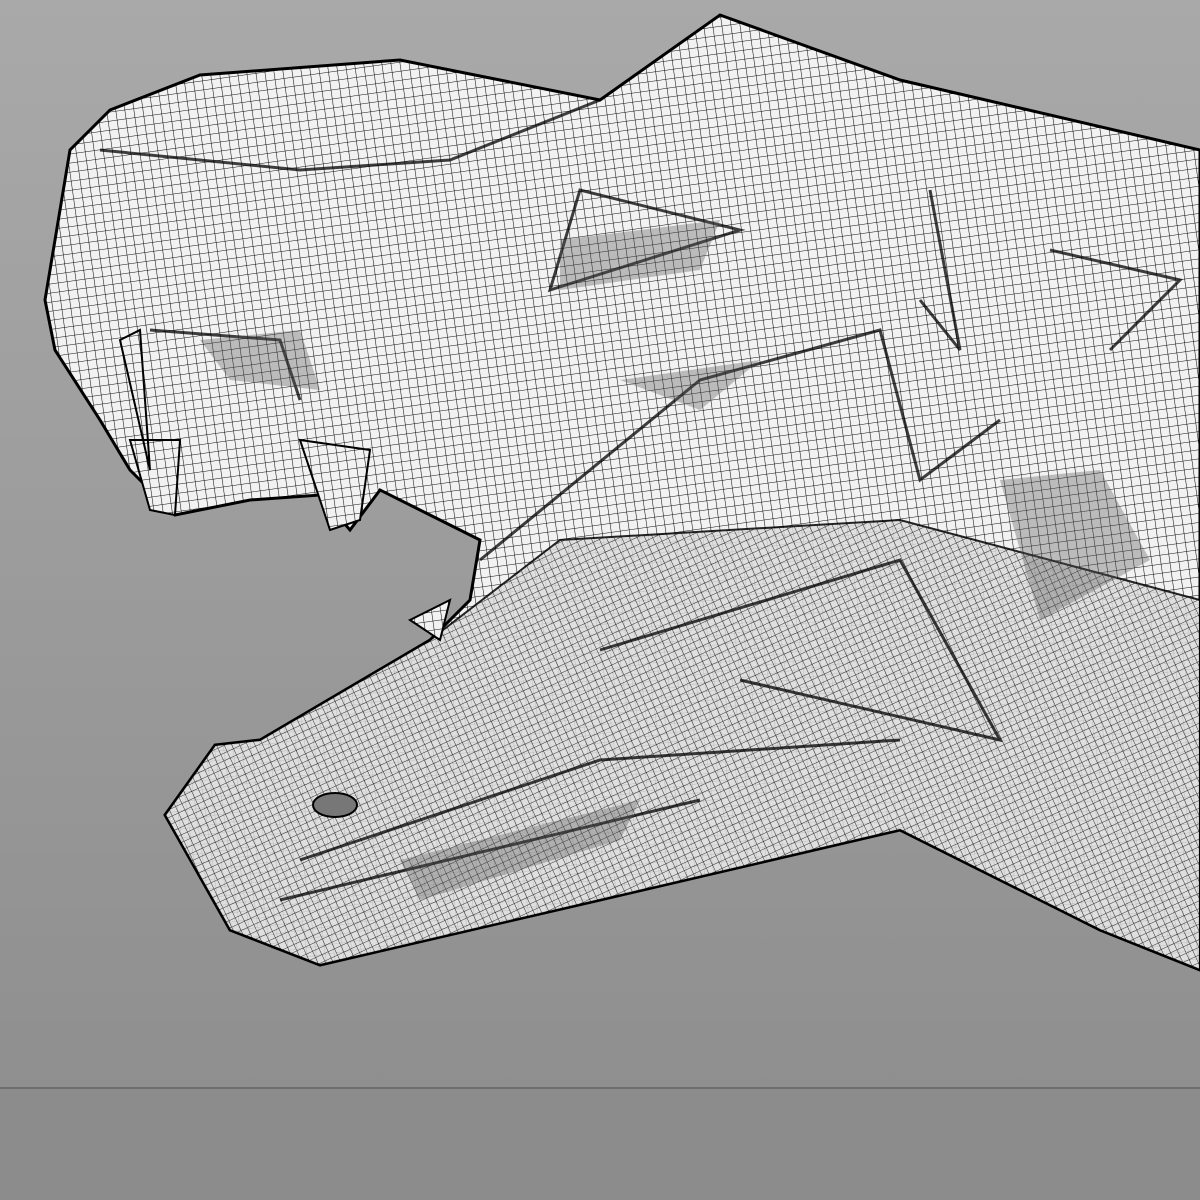 This screenshot has width=1200, height=1200. What do you see at coordinates (335, 805) in the screenshot?
I see `nostril` at bounding box center [335, 805].